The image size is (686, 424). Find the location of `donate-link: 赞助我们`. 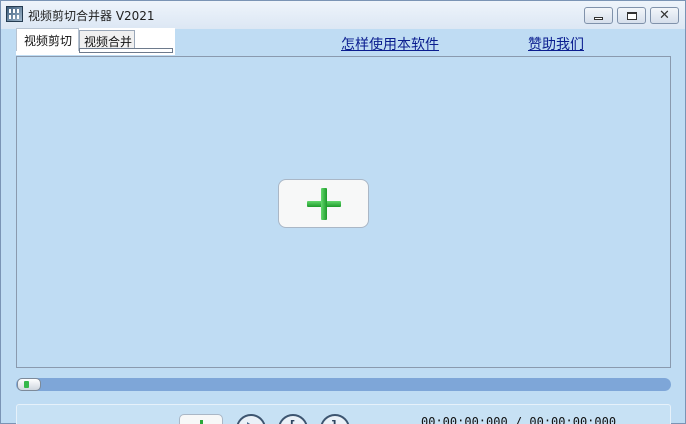

donate-link: 赞助我们 is located at coordinates (556, 44).